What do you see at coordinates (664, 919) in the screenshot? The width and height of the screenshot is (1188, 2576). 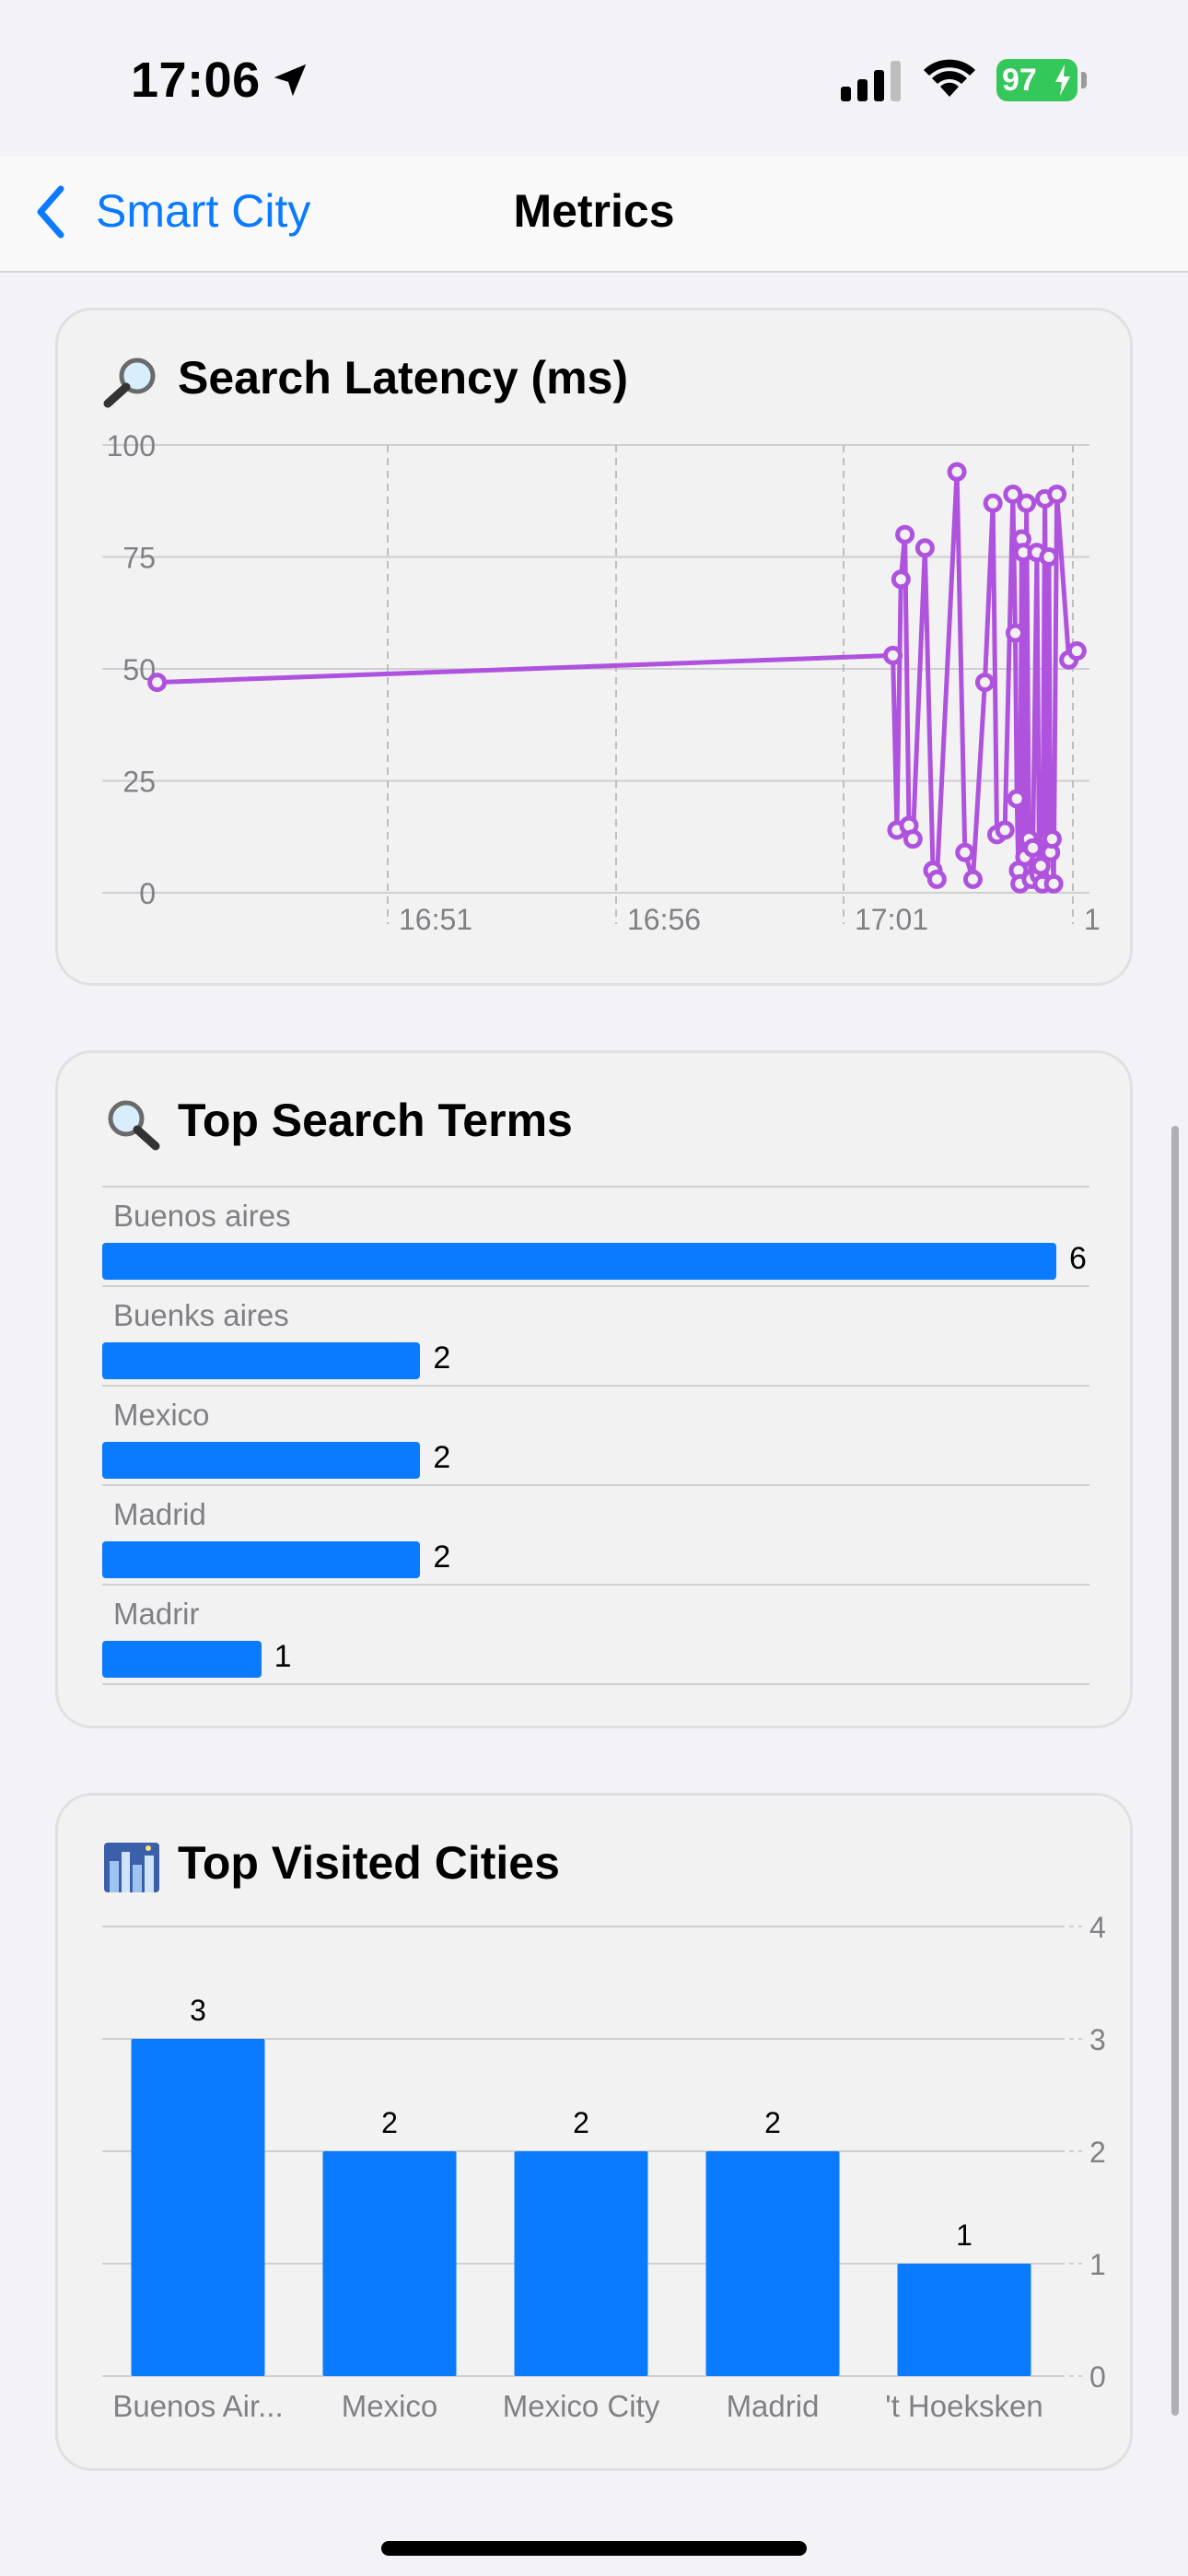 I see `x-tick-label: 16:56` at bounding box center [664, 919].